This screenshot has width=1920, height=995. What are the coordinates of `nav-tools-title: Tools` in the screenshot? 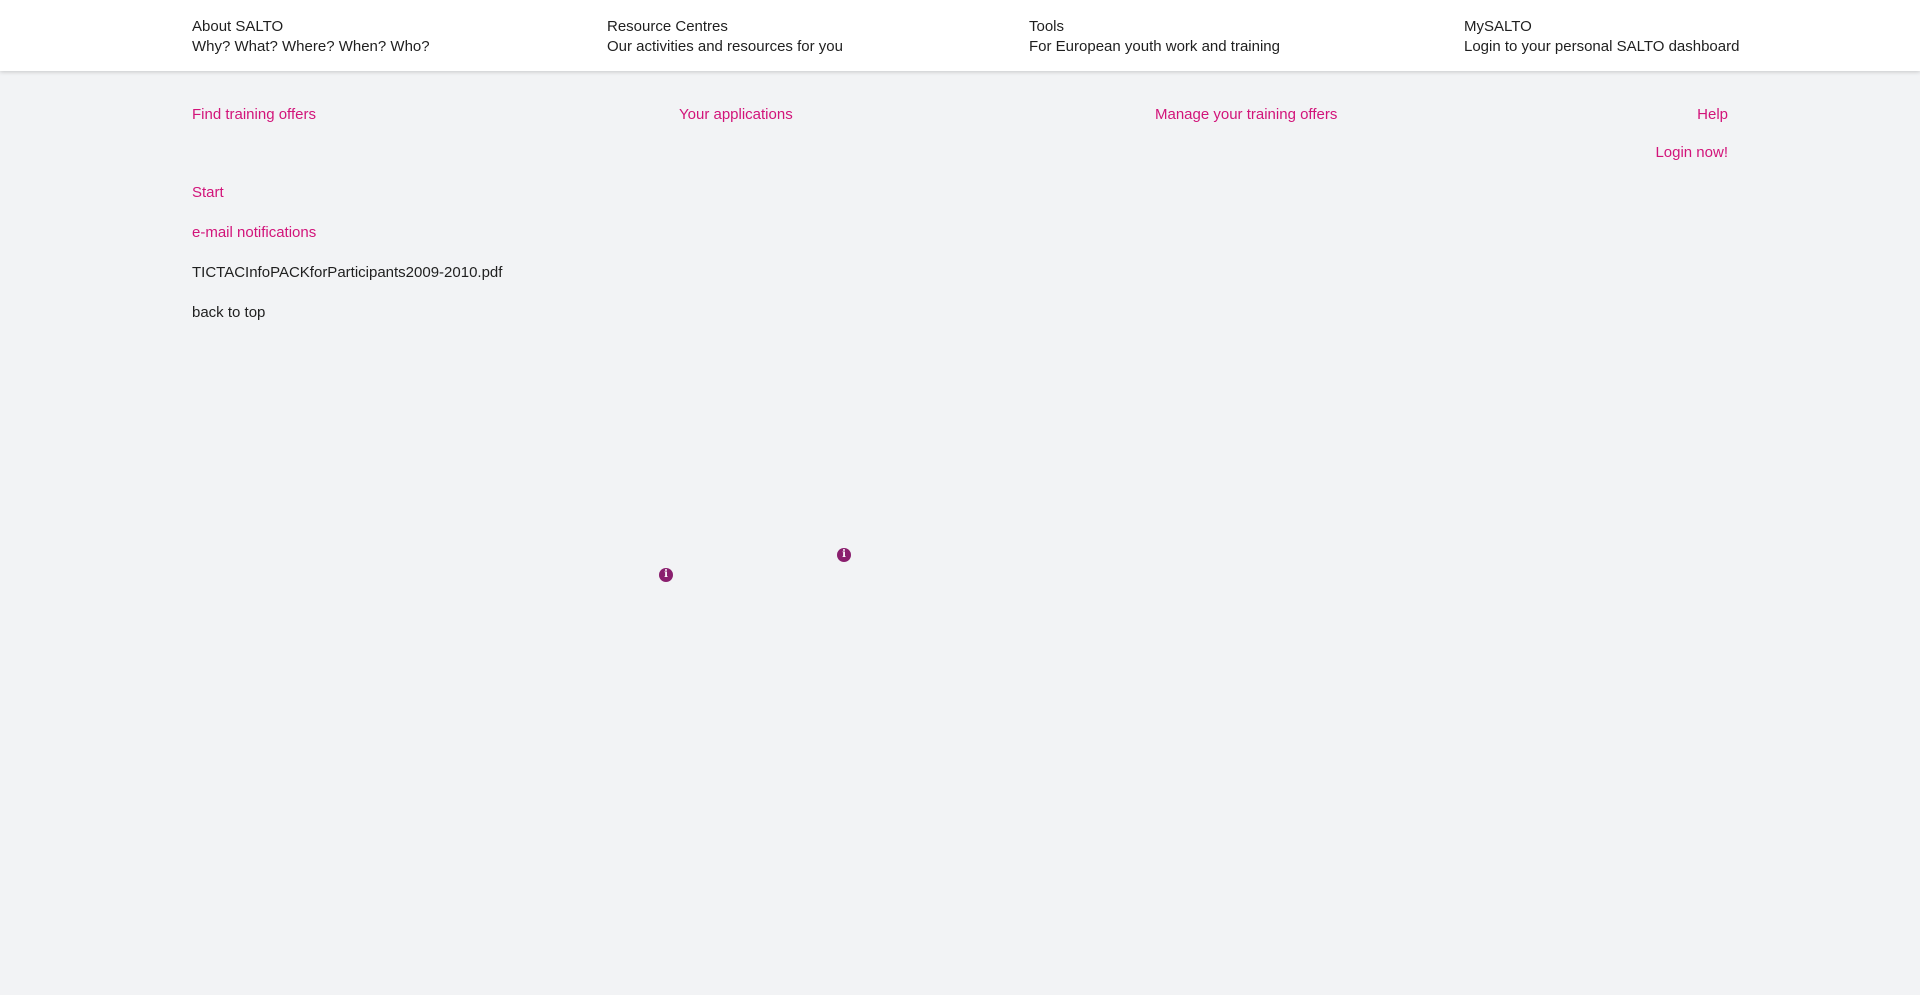 It's located at (1047, 26).